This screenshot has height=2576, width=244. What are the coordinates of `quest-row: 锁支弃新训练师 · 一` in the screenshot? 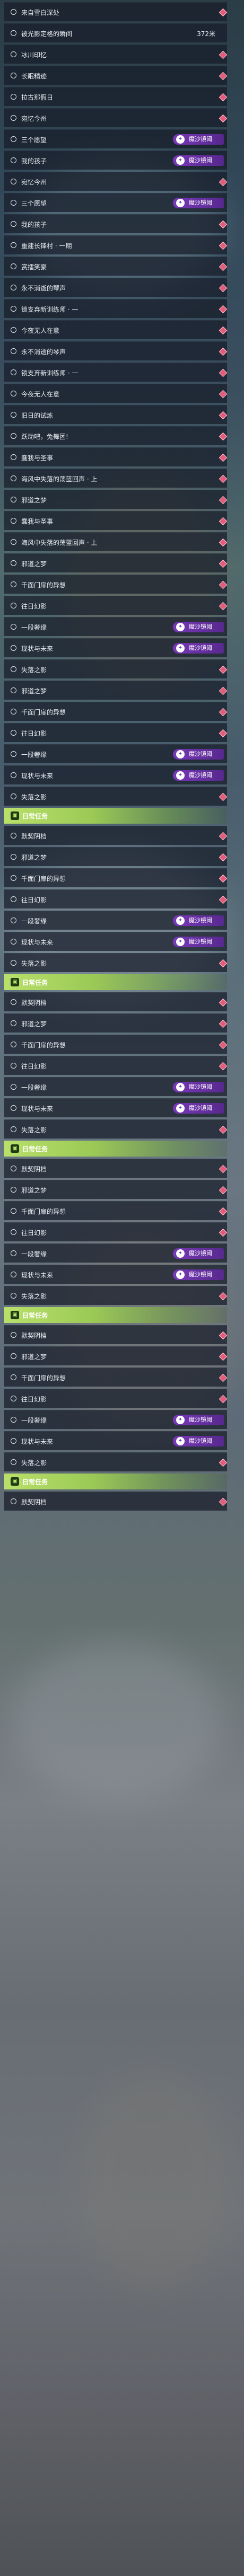 It's located at (116, 308).